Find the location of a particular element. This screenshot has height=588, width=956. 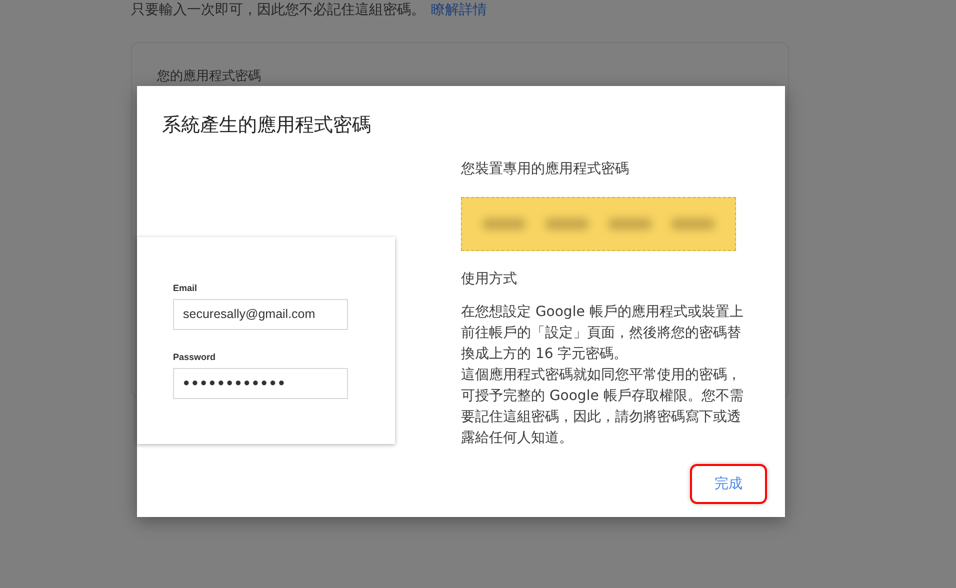

email-label: Email is located at coordinates (185, 288).